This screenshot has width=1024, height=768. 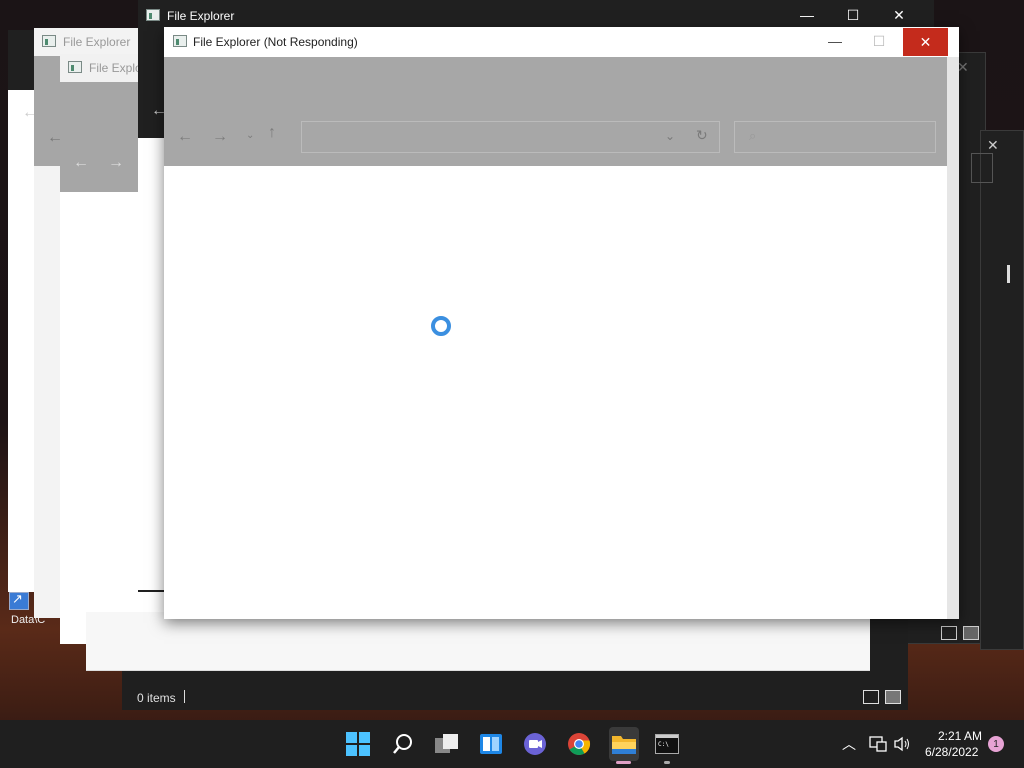 What do you see at coordinates (667, 762) in the screenshot?
I see `running-app-indicator` at bounding box center [667, 762].